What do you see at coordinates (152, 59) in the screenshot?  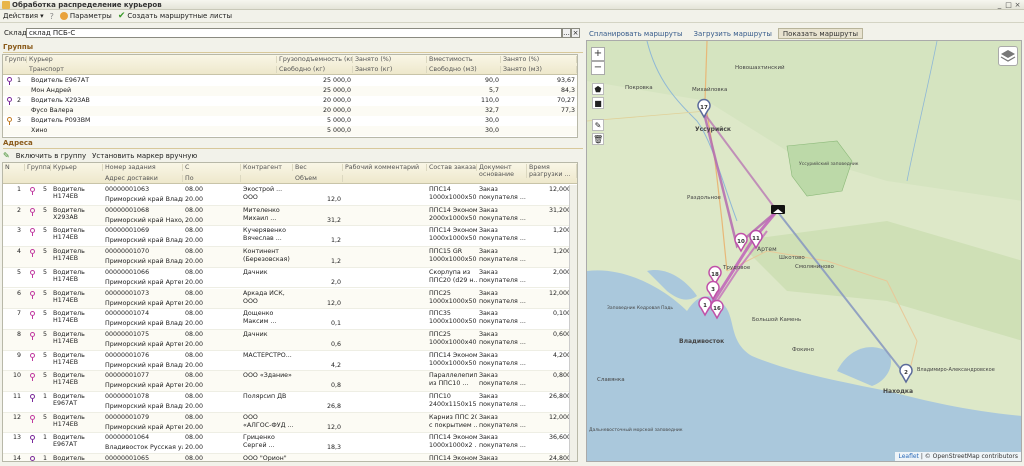 I see `col-courier: Курьер` at bounding box center [152, 59].